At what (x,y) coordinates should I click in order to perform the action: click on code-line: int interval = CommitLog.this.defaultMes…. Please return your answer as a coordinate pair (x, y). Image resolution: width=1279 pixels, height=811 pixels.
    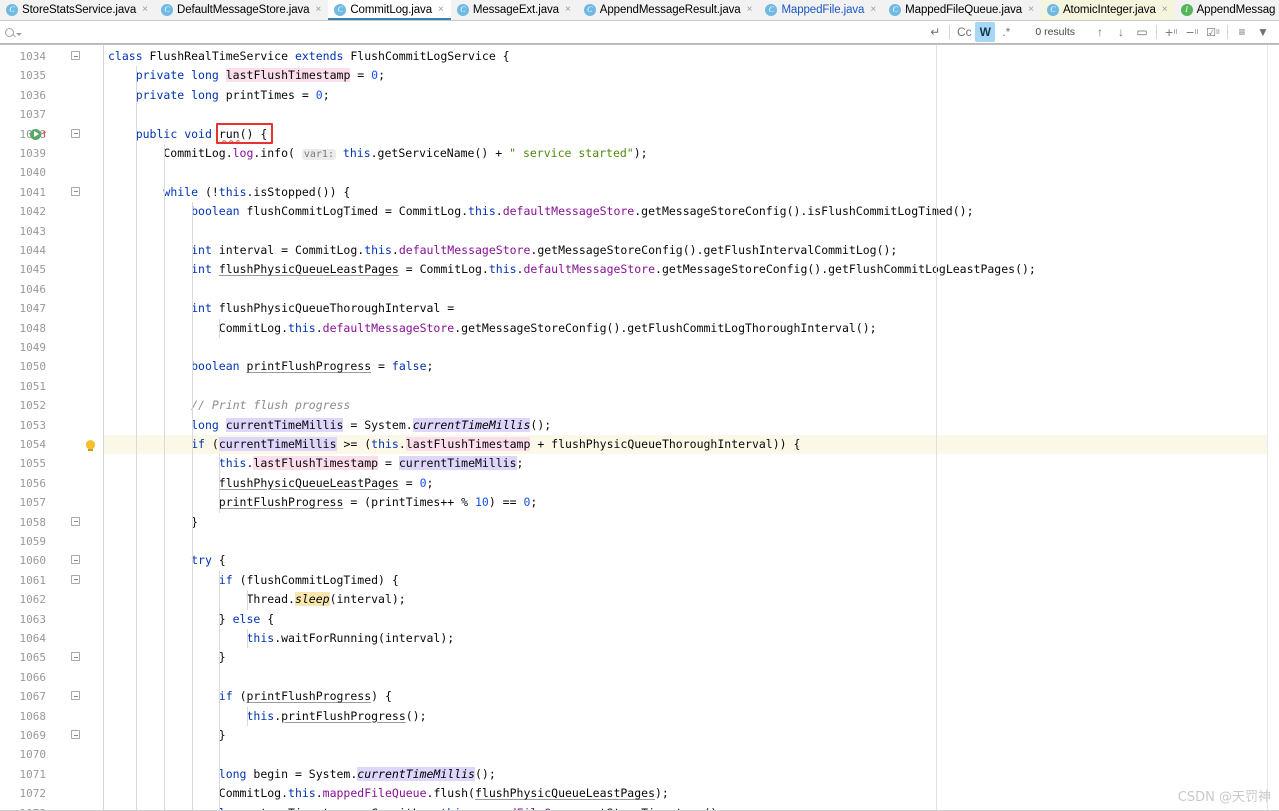
    Looking at the image, I should click on (691, 250).